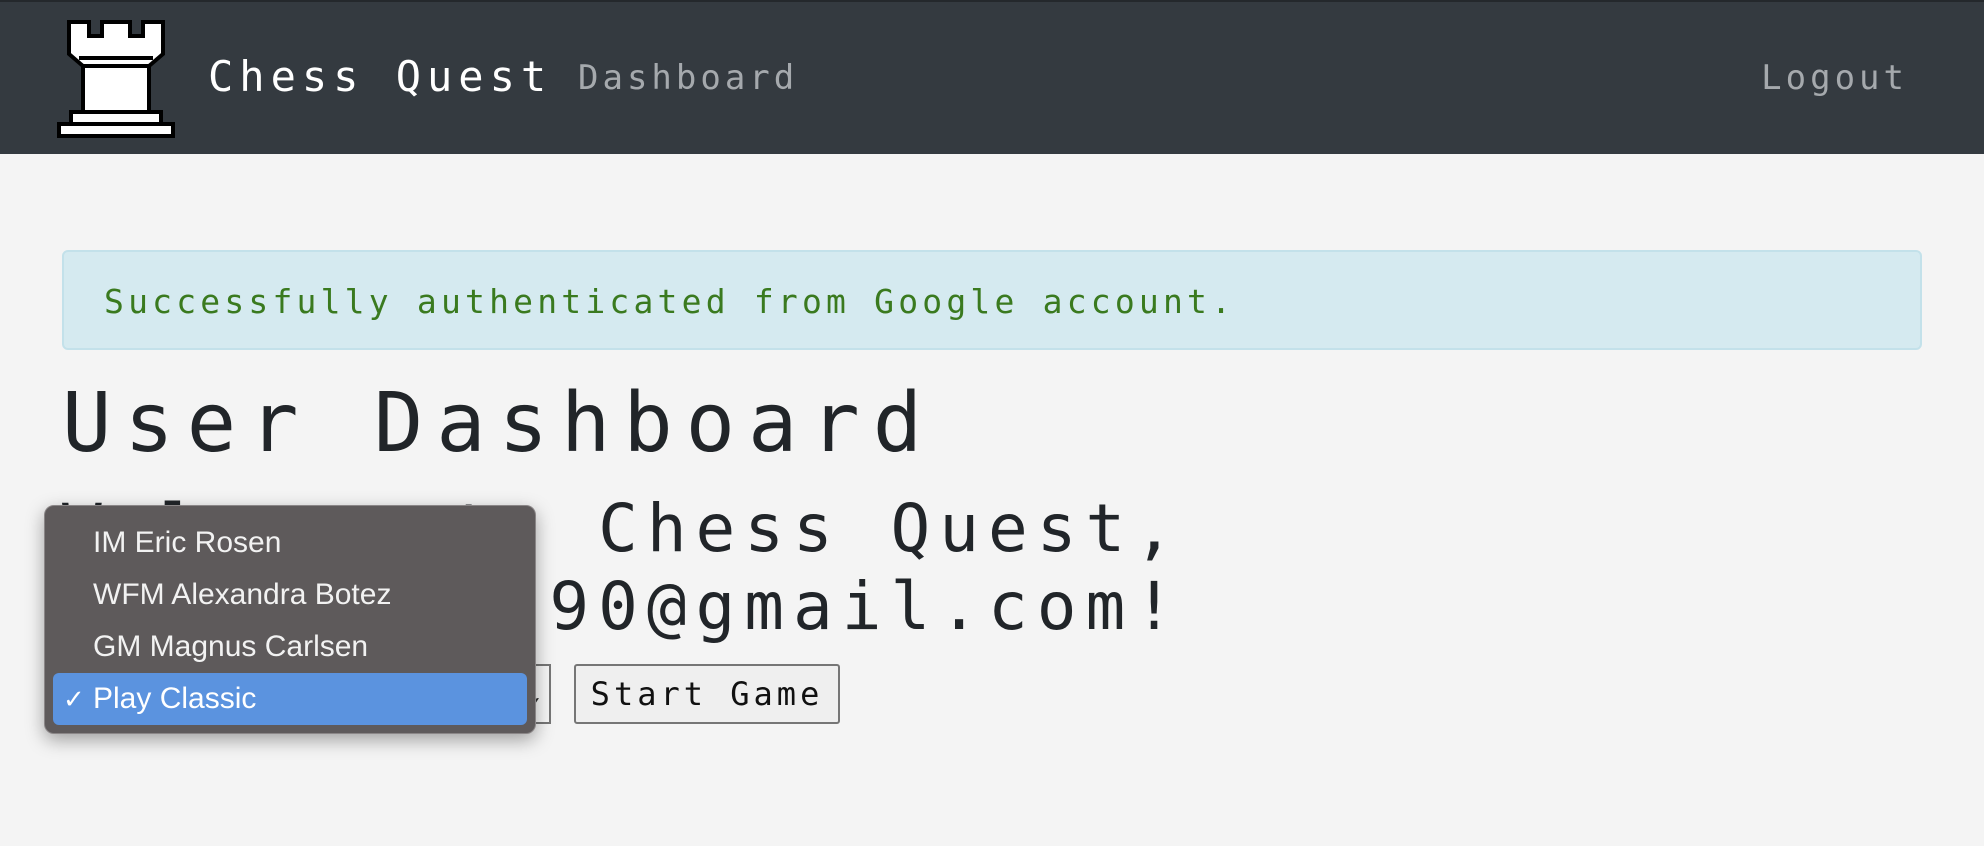  Describe the element at coordinates (231, 646) in the screenshot. I see `option-label: GM Magnus Carlsen` at that location.